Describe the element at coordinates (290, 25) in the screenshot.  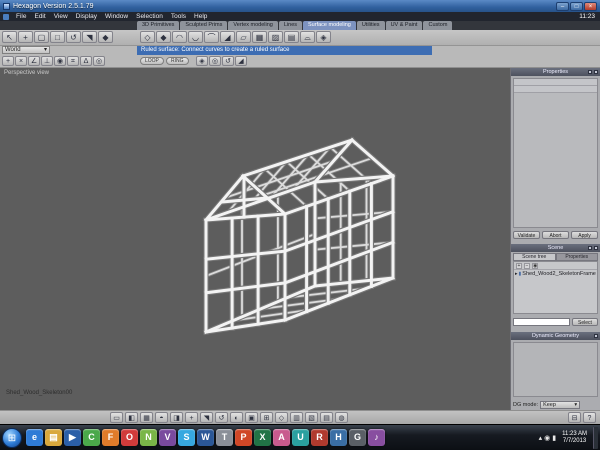
I see `tab-3: Lines` at that location.